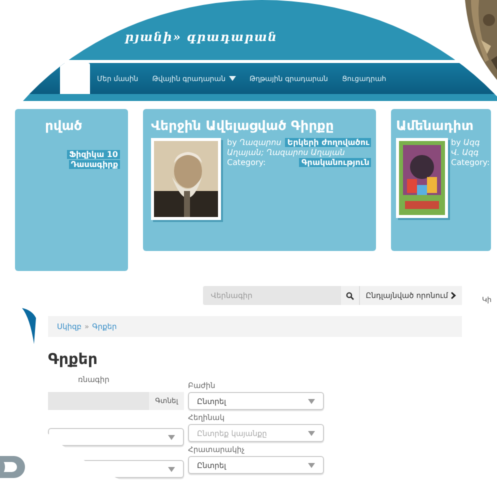 The height and width of the screenshot is (486, 497). I want to click on tag: Երկերի ժողովածու, so click(328, 142).